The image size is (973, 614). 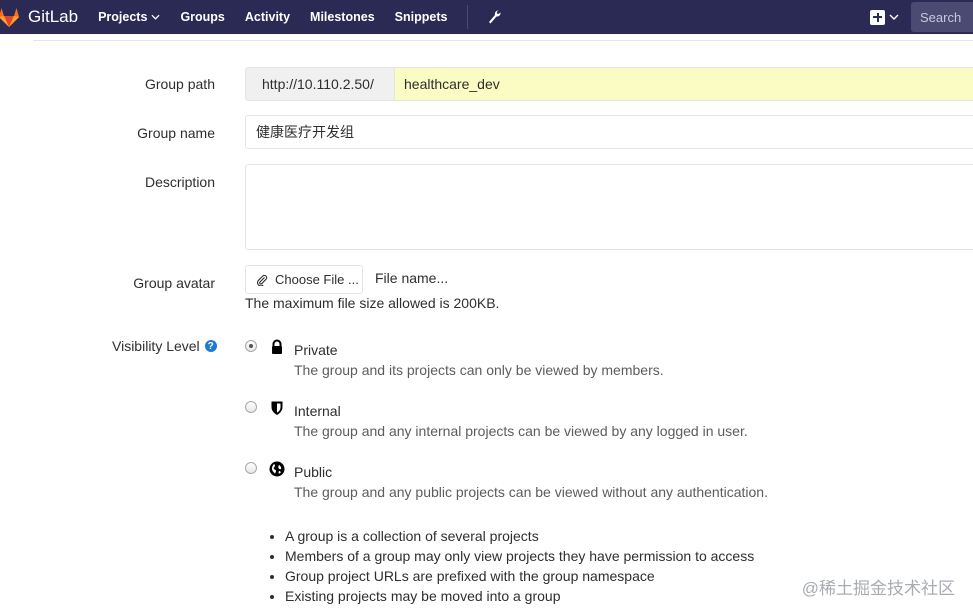 I want to click on visibility-level-label: Visibility Level ?, so click(x=164, y=346).